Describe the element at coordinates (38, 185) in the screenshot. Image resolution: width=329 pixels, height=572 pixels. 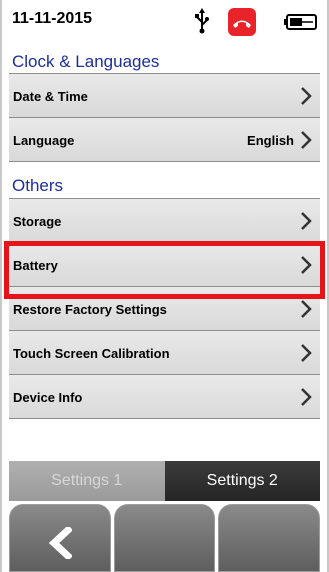
I see `section-title-others: Others` at that location.